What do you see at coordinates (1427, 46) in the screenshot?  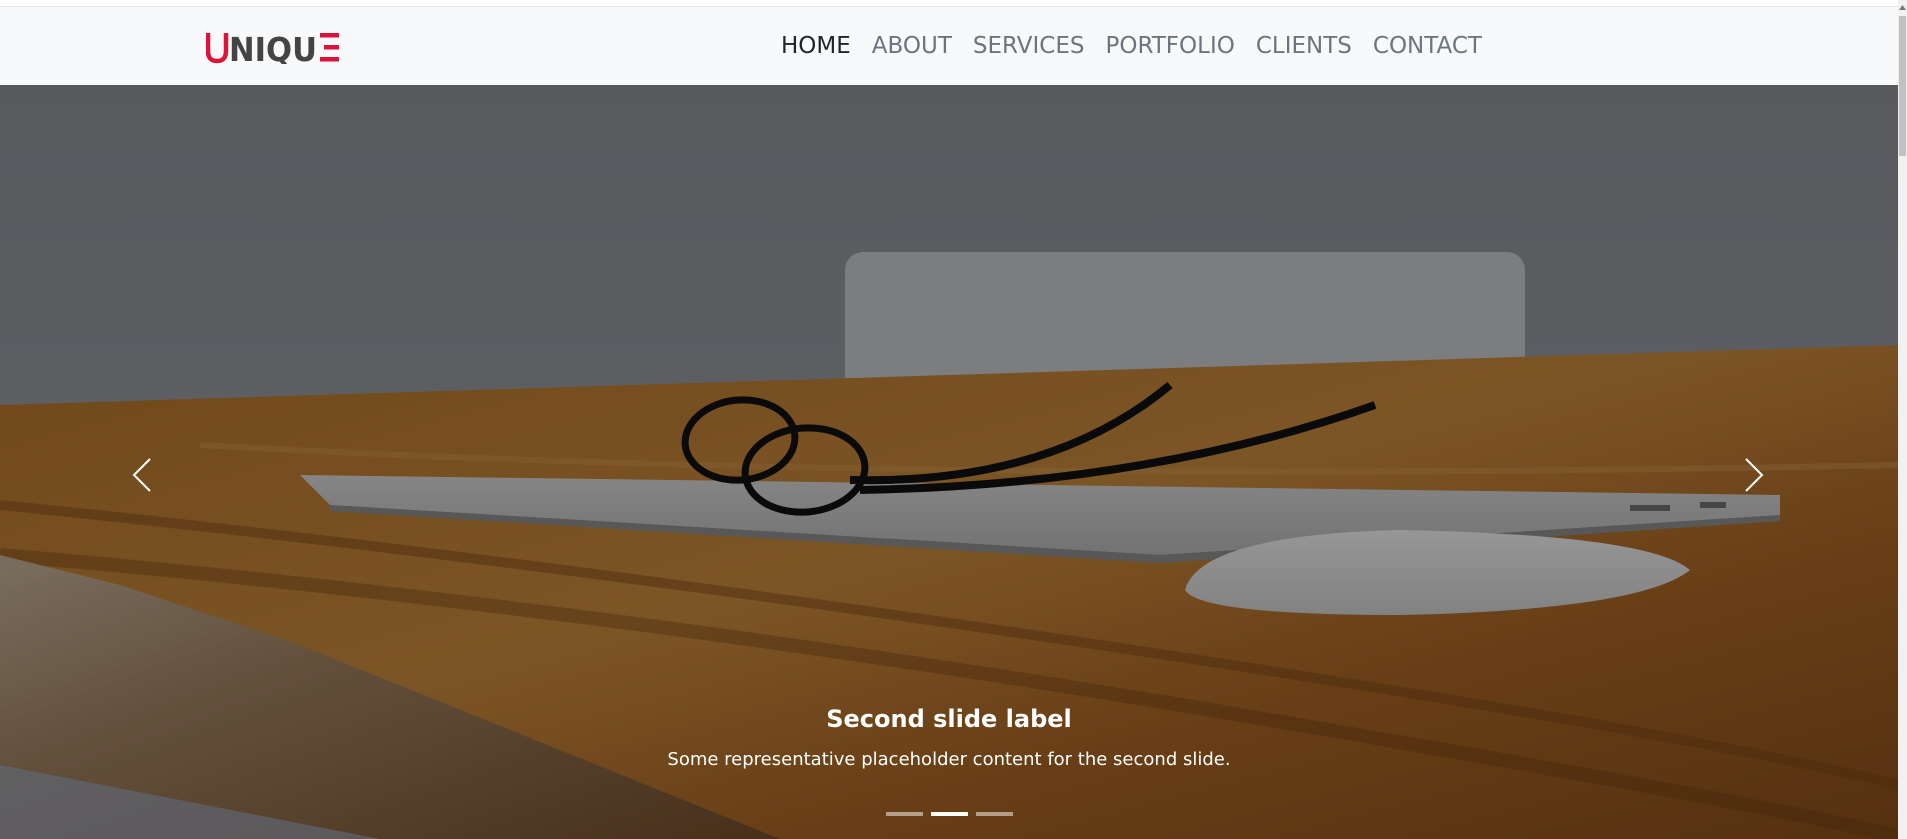 I see `nav-item-contact: CONTACT` at bounding box center [1427, 46].